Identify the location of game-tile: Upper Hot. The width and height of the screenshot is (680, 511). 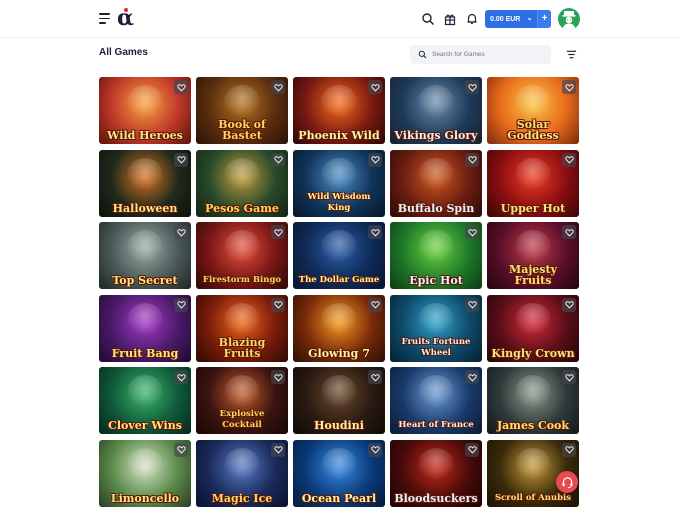
(533, 183).